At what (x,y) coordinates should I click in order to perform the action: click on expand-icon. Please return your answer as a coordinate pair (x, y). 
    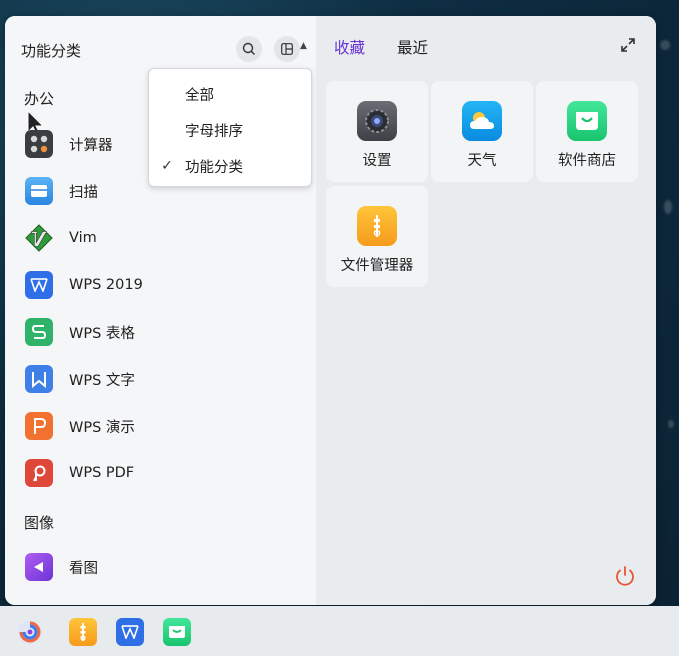
    Looking at the image, I should click on (628, 45).